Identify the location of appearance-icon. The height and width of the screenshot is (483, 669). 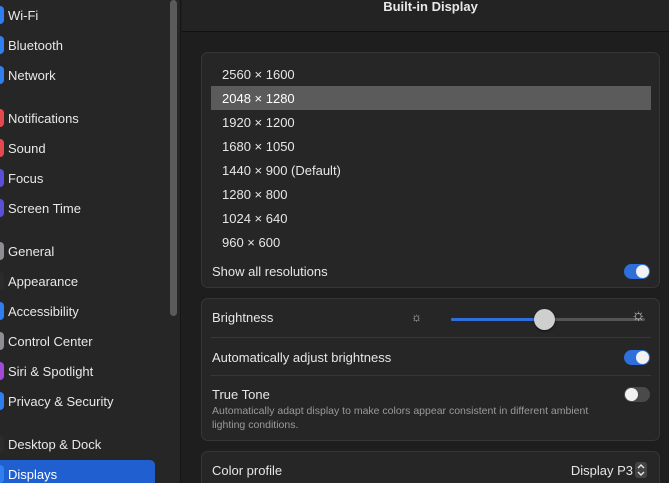
(2, 281).